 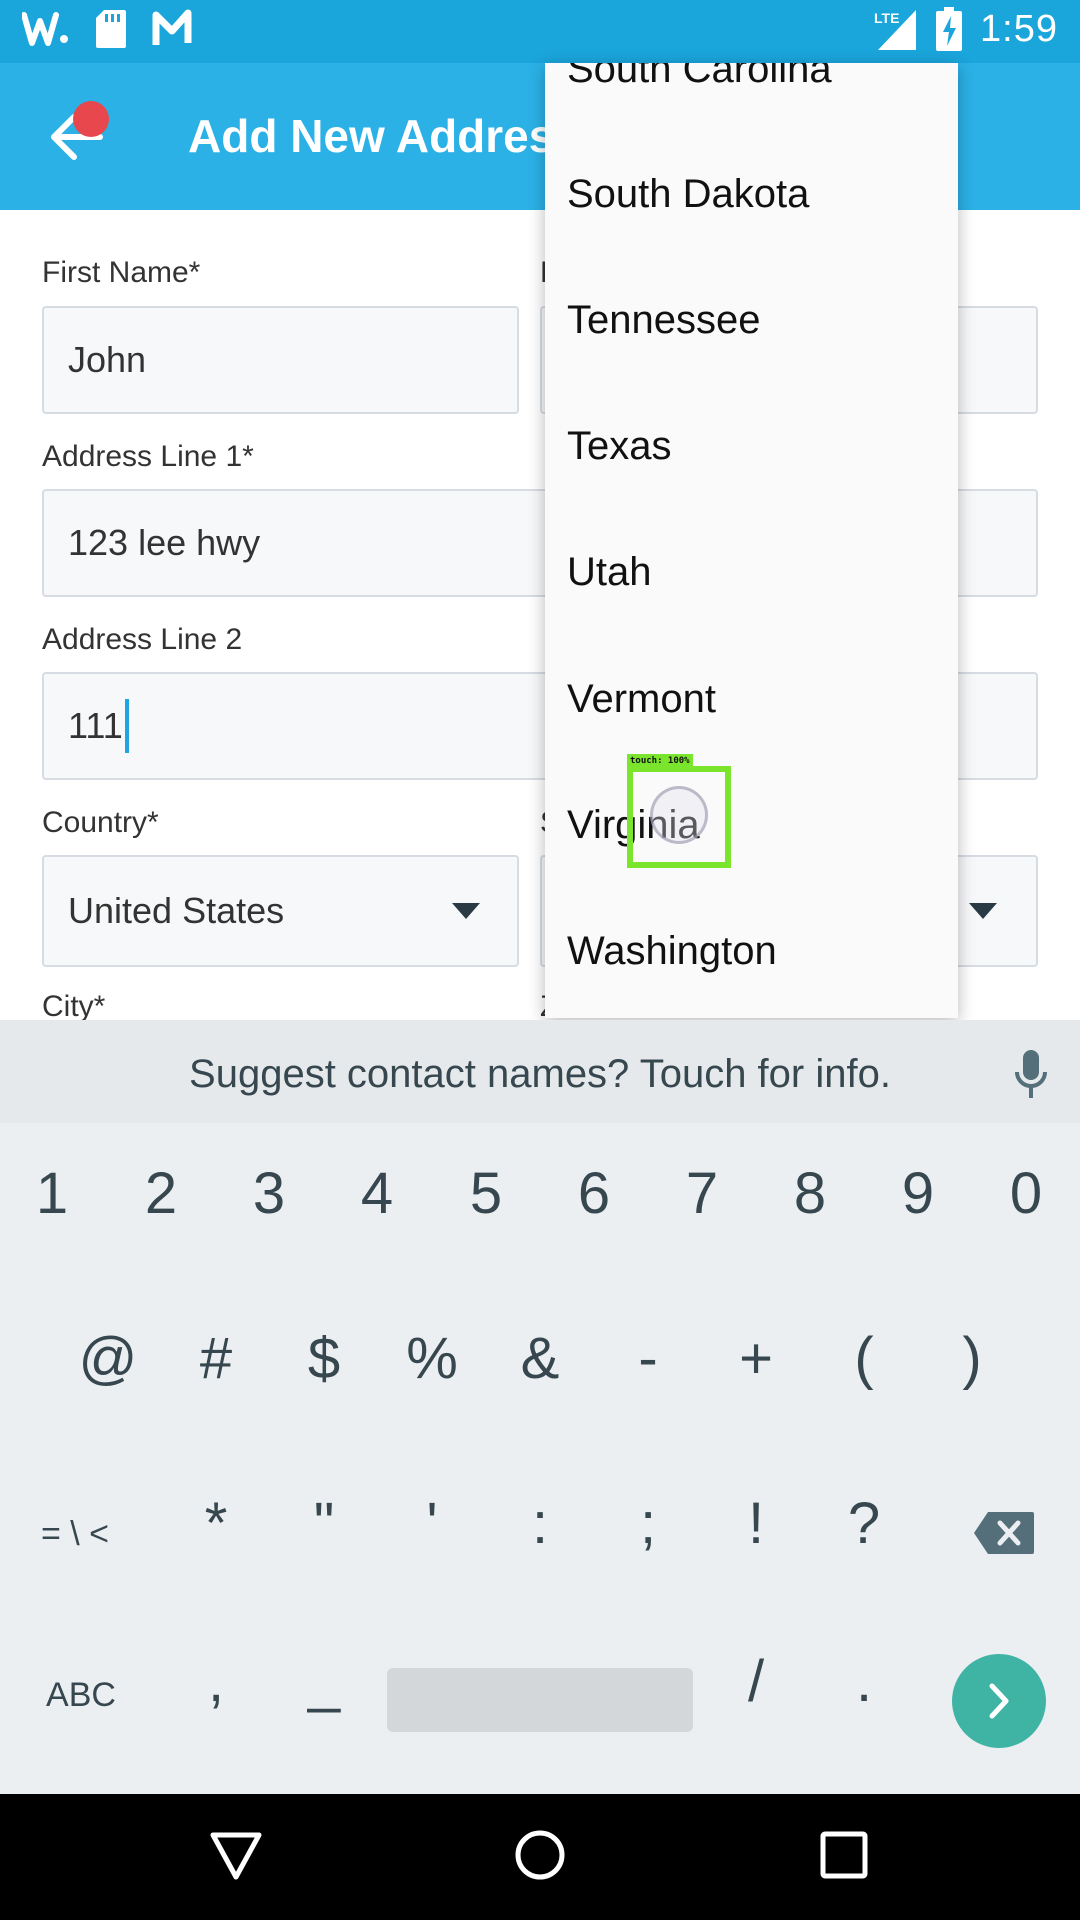 I want to click on dropdown-item-texas: Texas, so click(x=619, y=446).